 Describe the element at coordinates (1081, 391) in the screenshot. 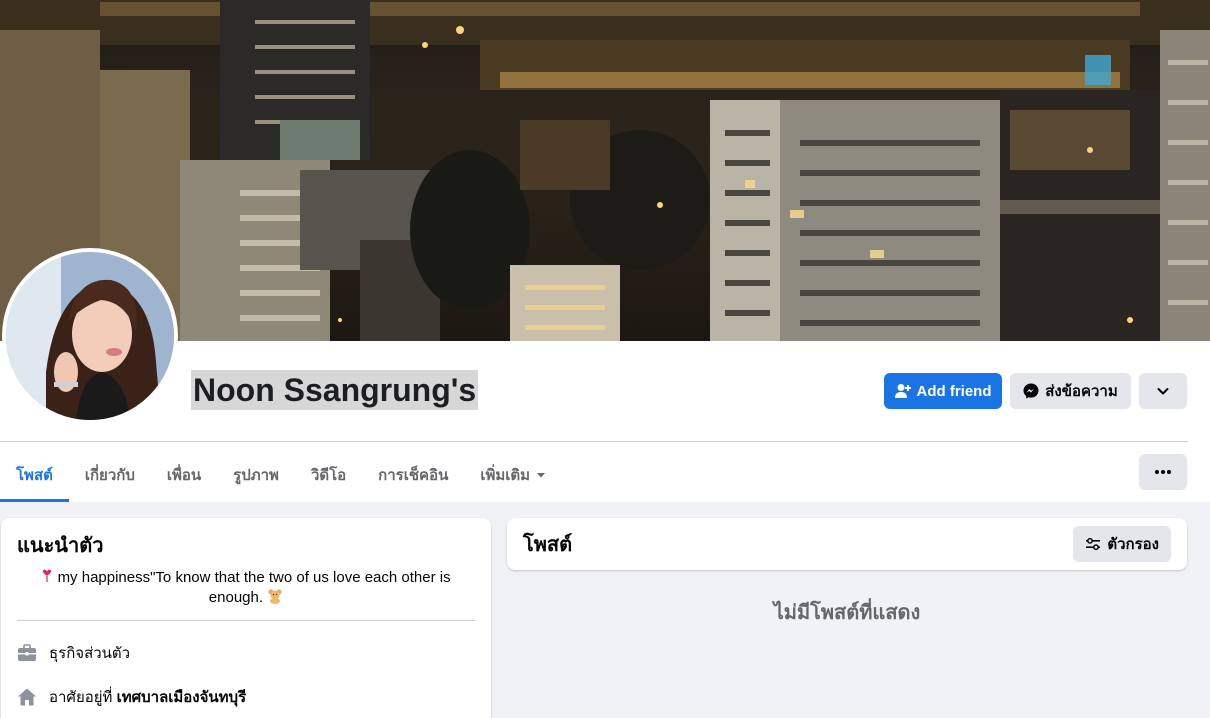

I see `message-label: ส่งข้อความ` at that location.